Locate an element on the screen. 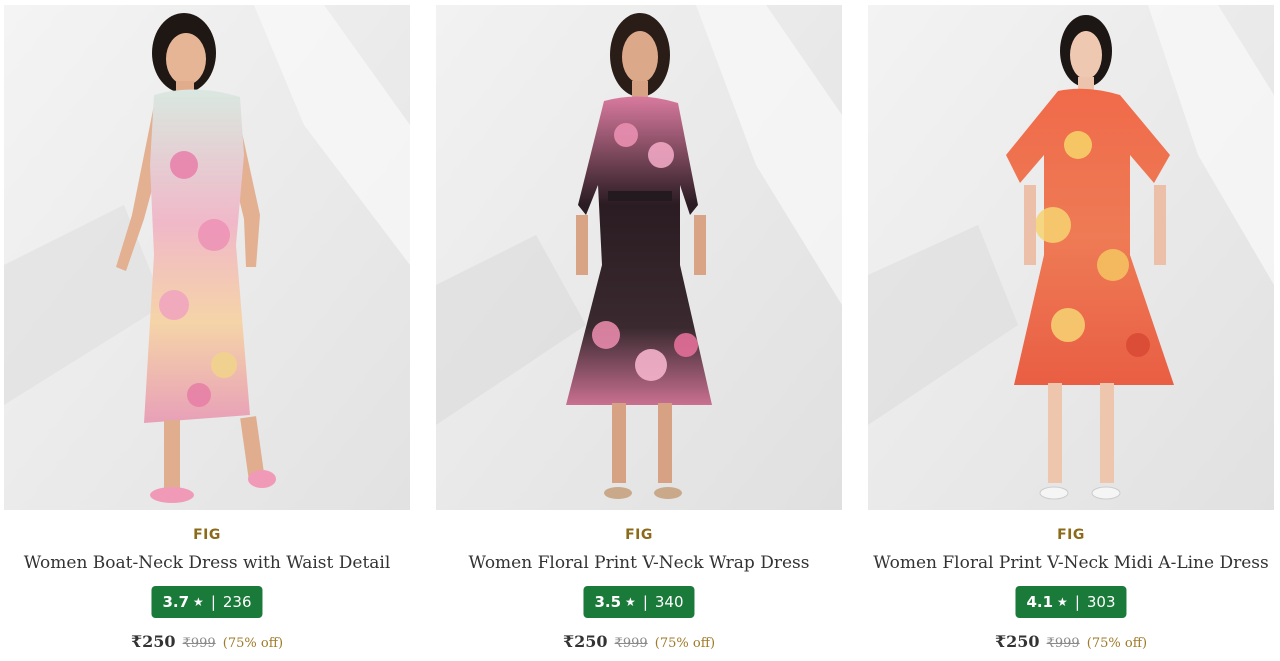 This screenshot has height=661, width=1280. rating-badge: 4.1 ★ | 303 is located at coordinates (1071, 602).